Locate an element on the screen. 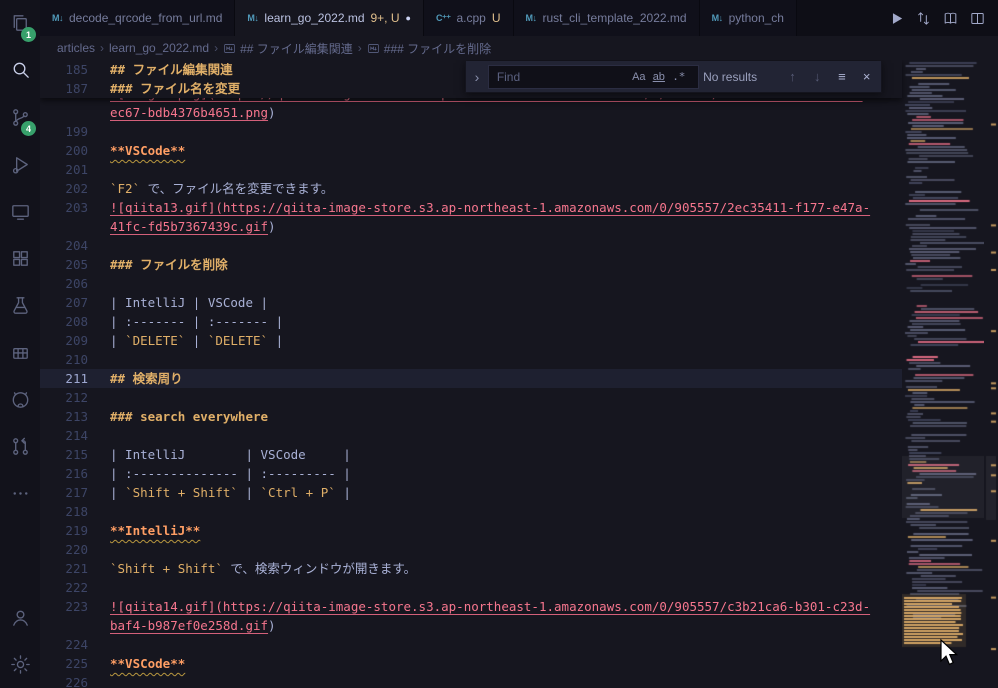 The width and height of the screenshot is (998, 688). activity-bar: 14 is located at coordinates (20, 344).